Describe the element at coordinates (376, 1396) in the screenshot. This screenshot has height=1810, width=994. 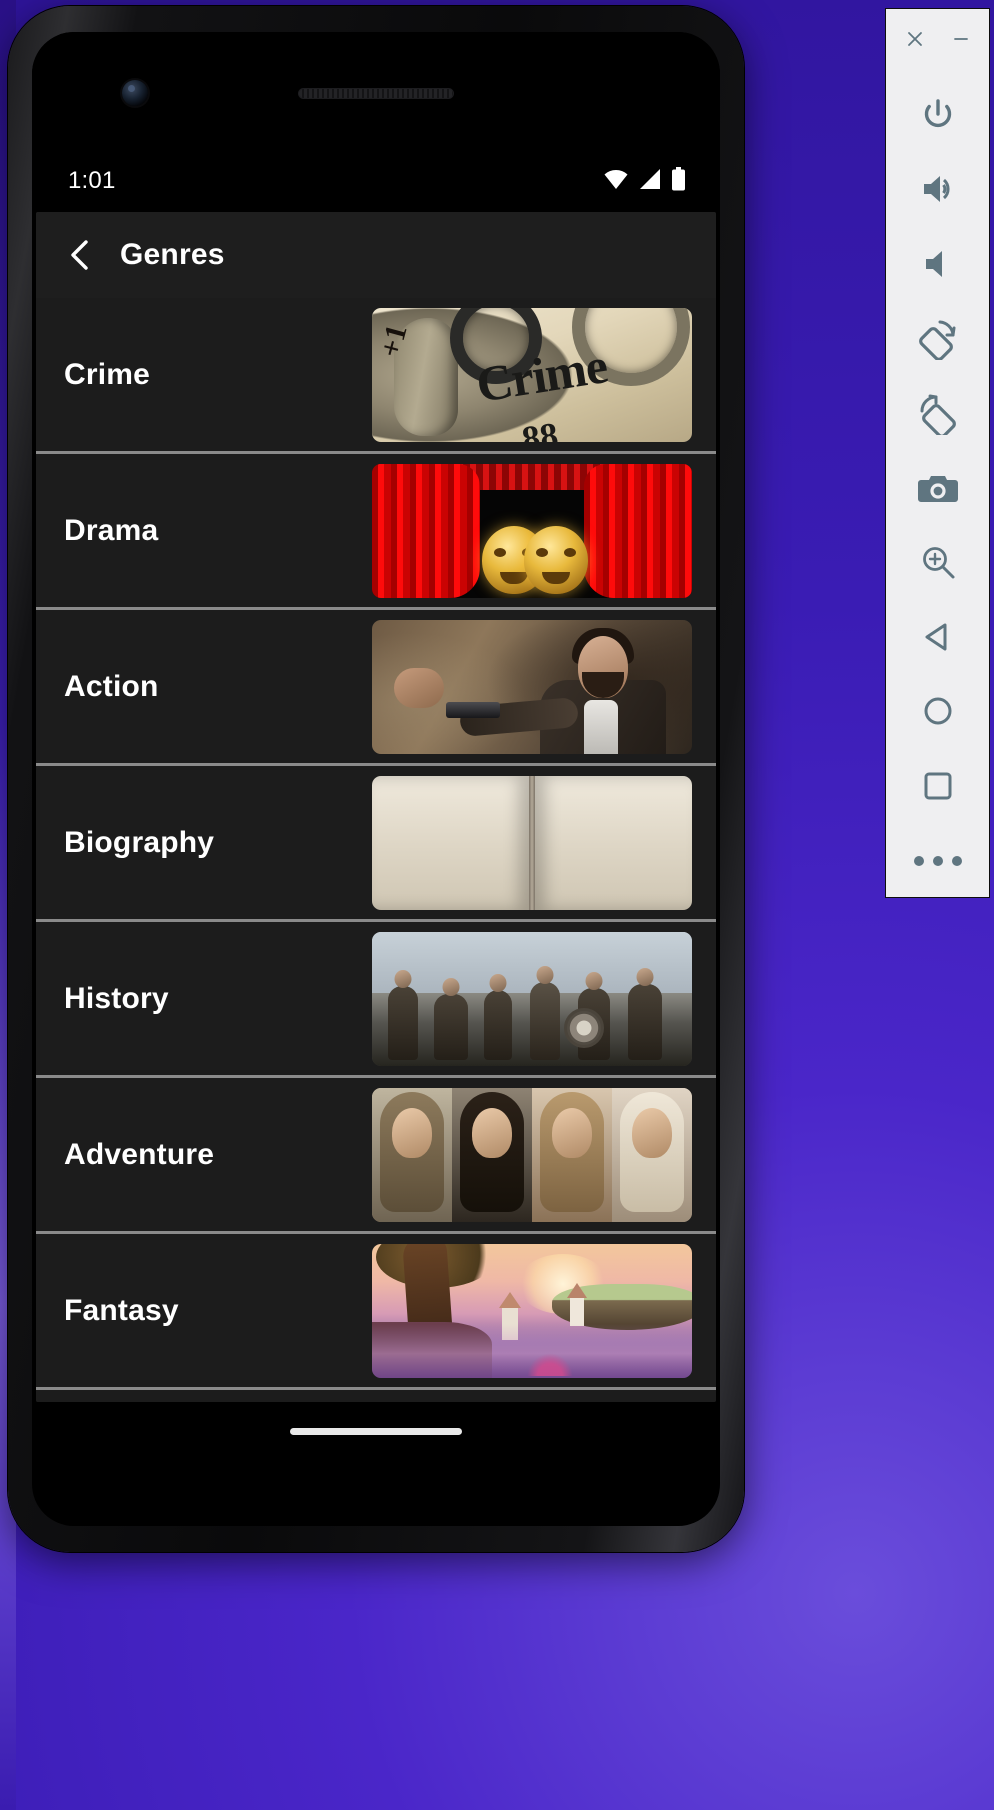
I see `genre-list-tail-row` at that location.